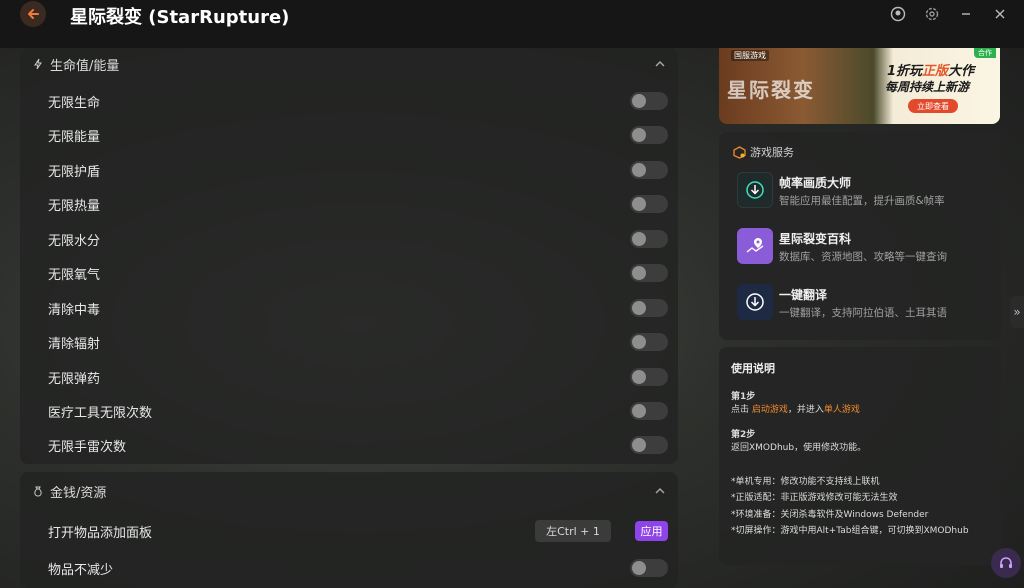 Image resolution: width=1024 pixels, height=588 pixels. I want to click on section-header: 金钱/资源, so click(349, 491).